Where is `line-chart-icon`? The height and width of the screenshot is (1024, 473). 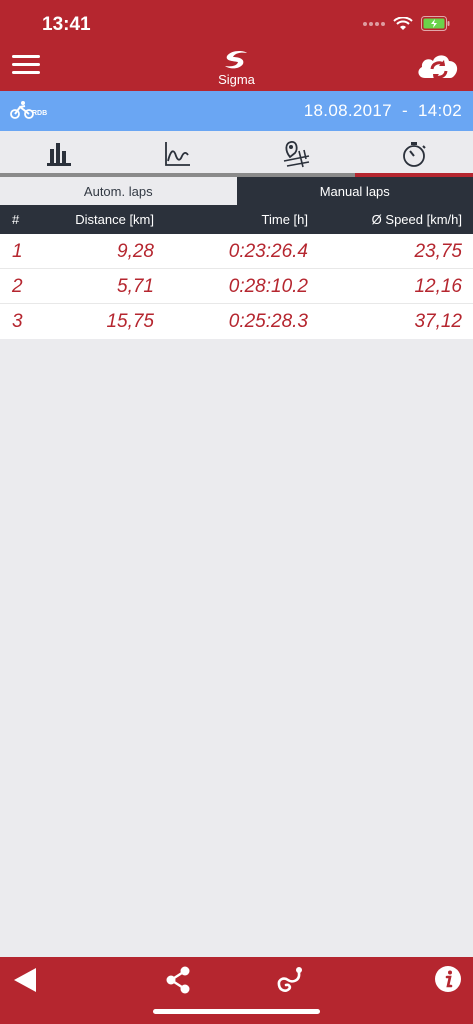
line-chart-icon is located at coordinates (178, 154).